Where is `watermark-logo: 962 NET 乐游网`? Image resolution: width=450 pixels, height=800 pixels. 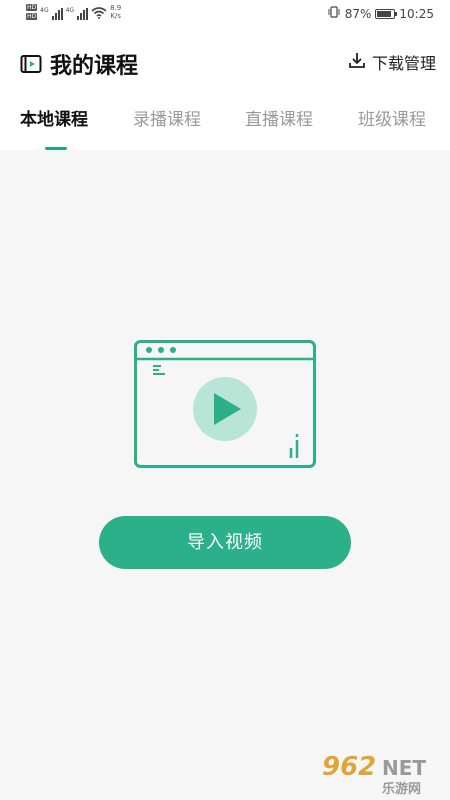 watermark-logo: 962 NET 乐游网 is located at coordinates (381, 774).